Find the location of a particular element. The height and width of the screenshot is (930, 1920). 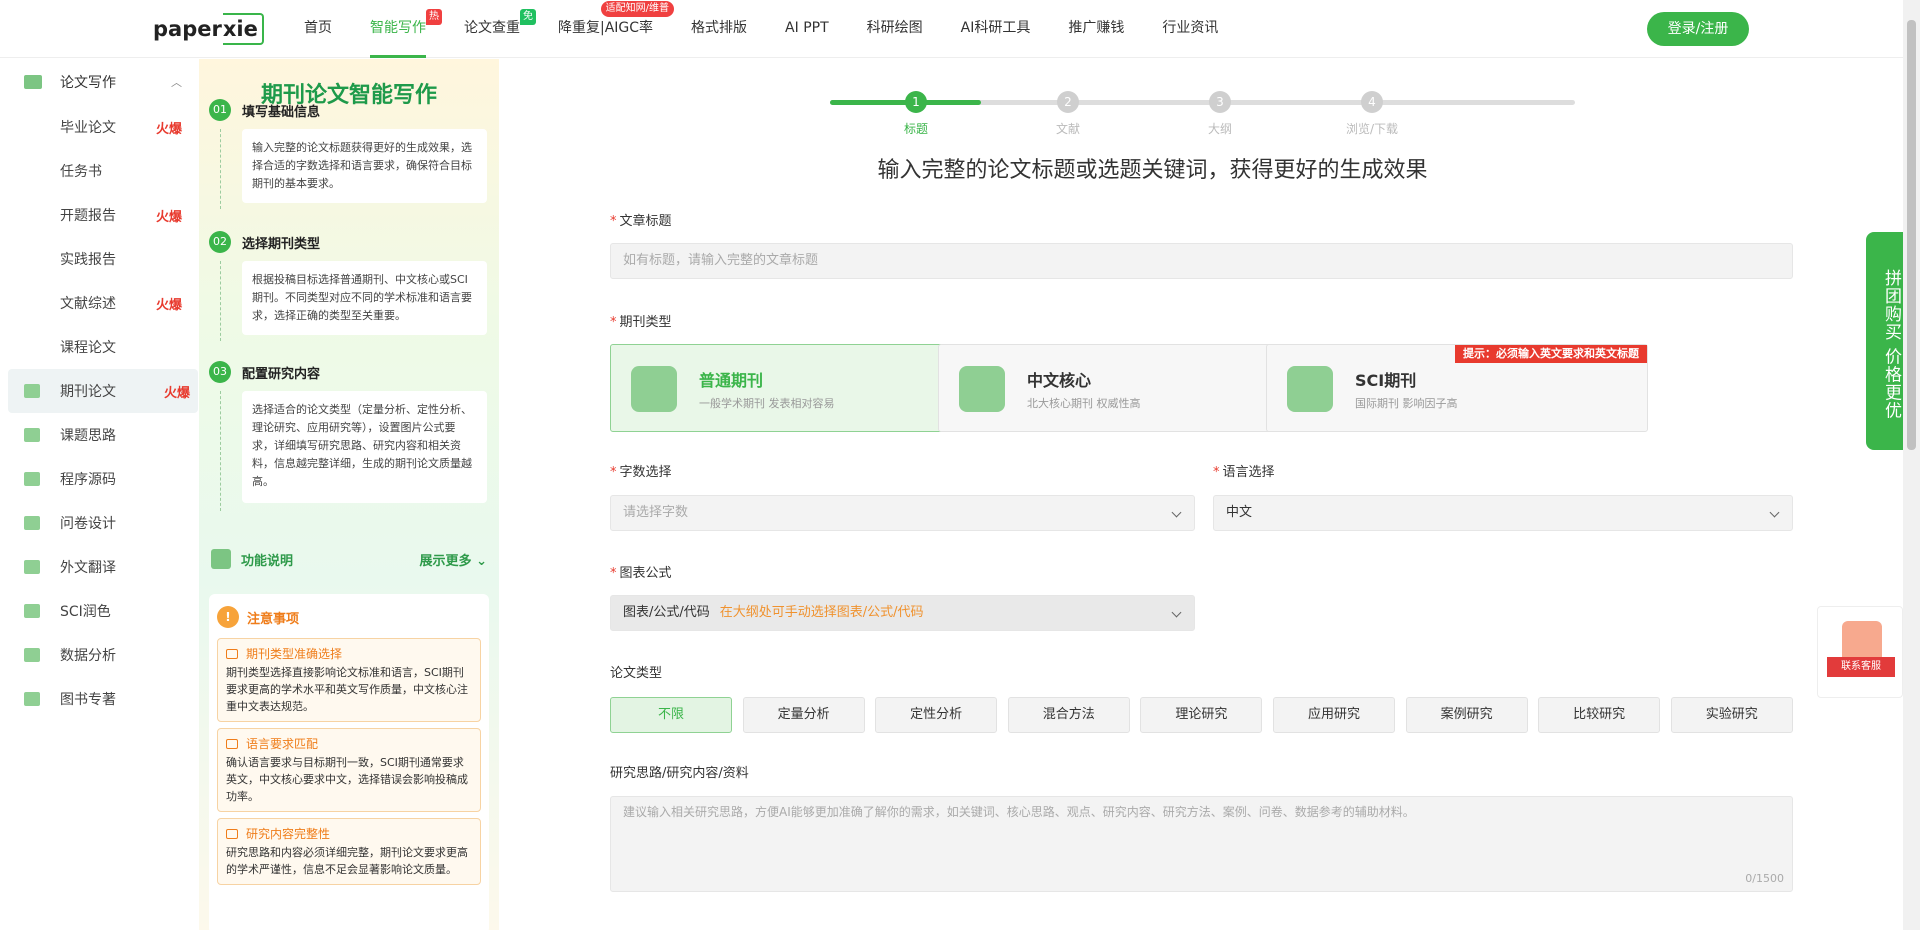

sidebar-item-7: 图书专著 is located at coordinates (99, 699).